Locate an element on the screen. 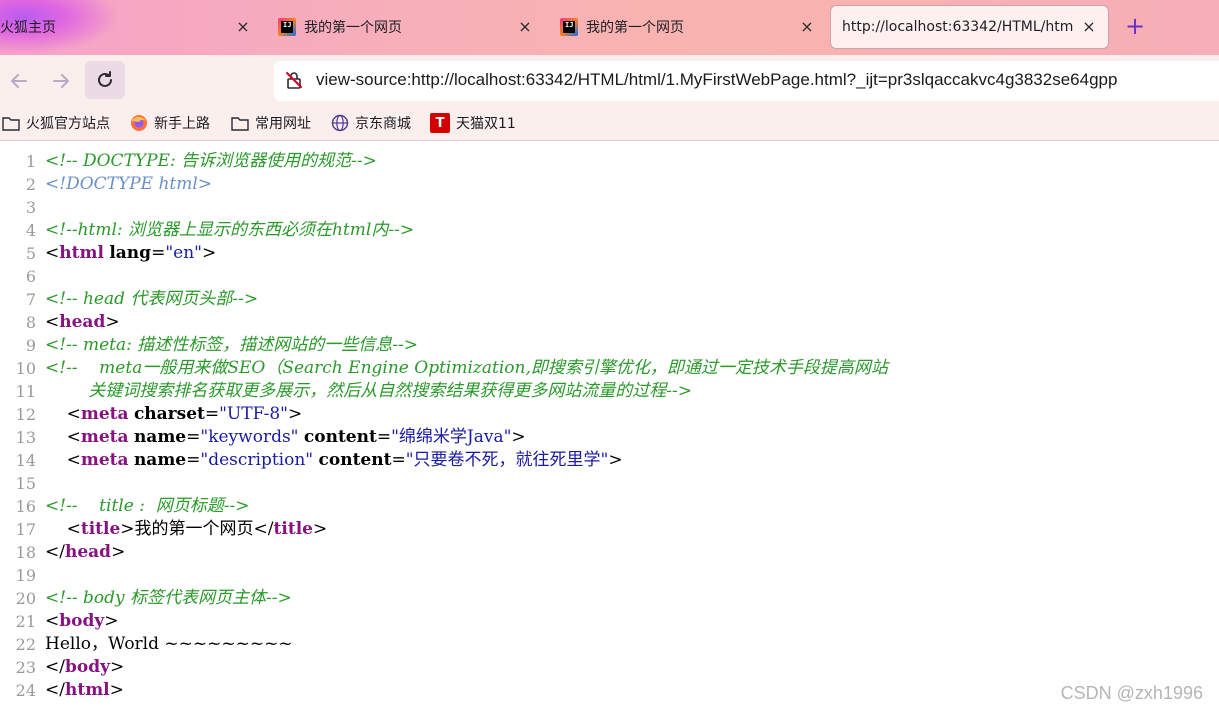  forward-button is located at coordinates (61, 81).